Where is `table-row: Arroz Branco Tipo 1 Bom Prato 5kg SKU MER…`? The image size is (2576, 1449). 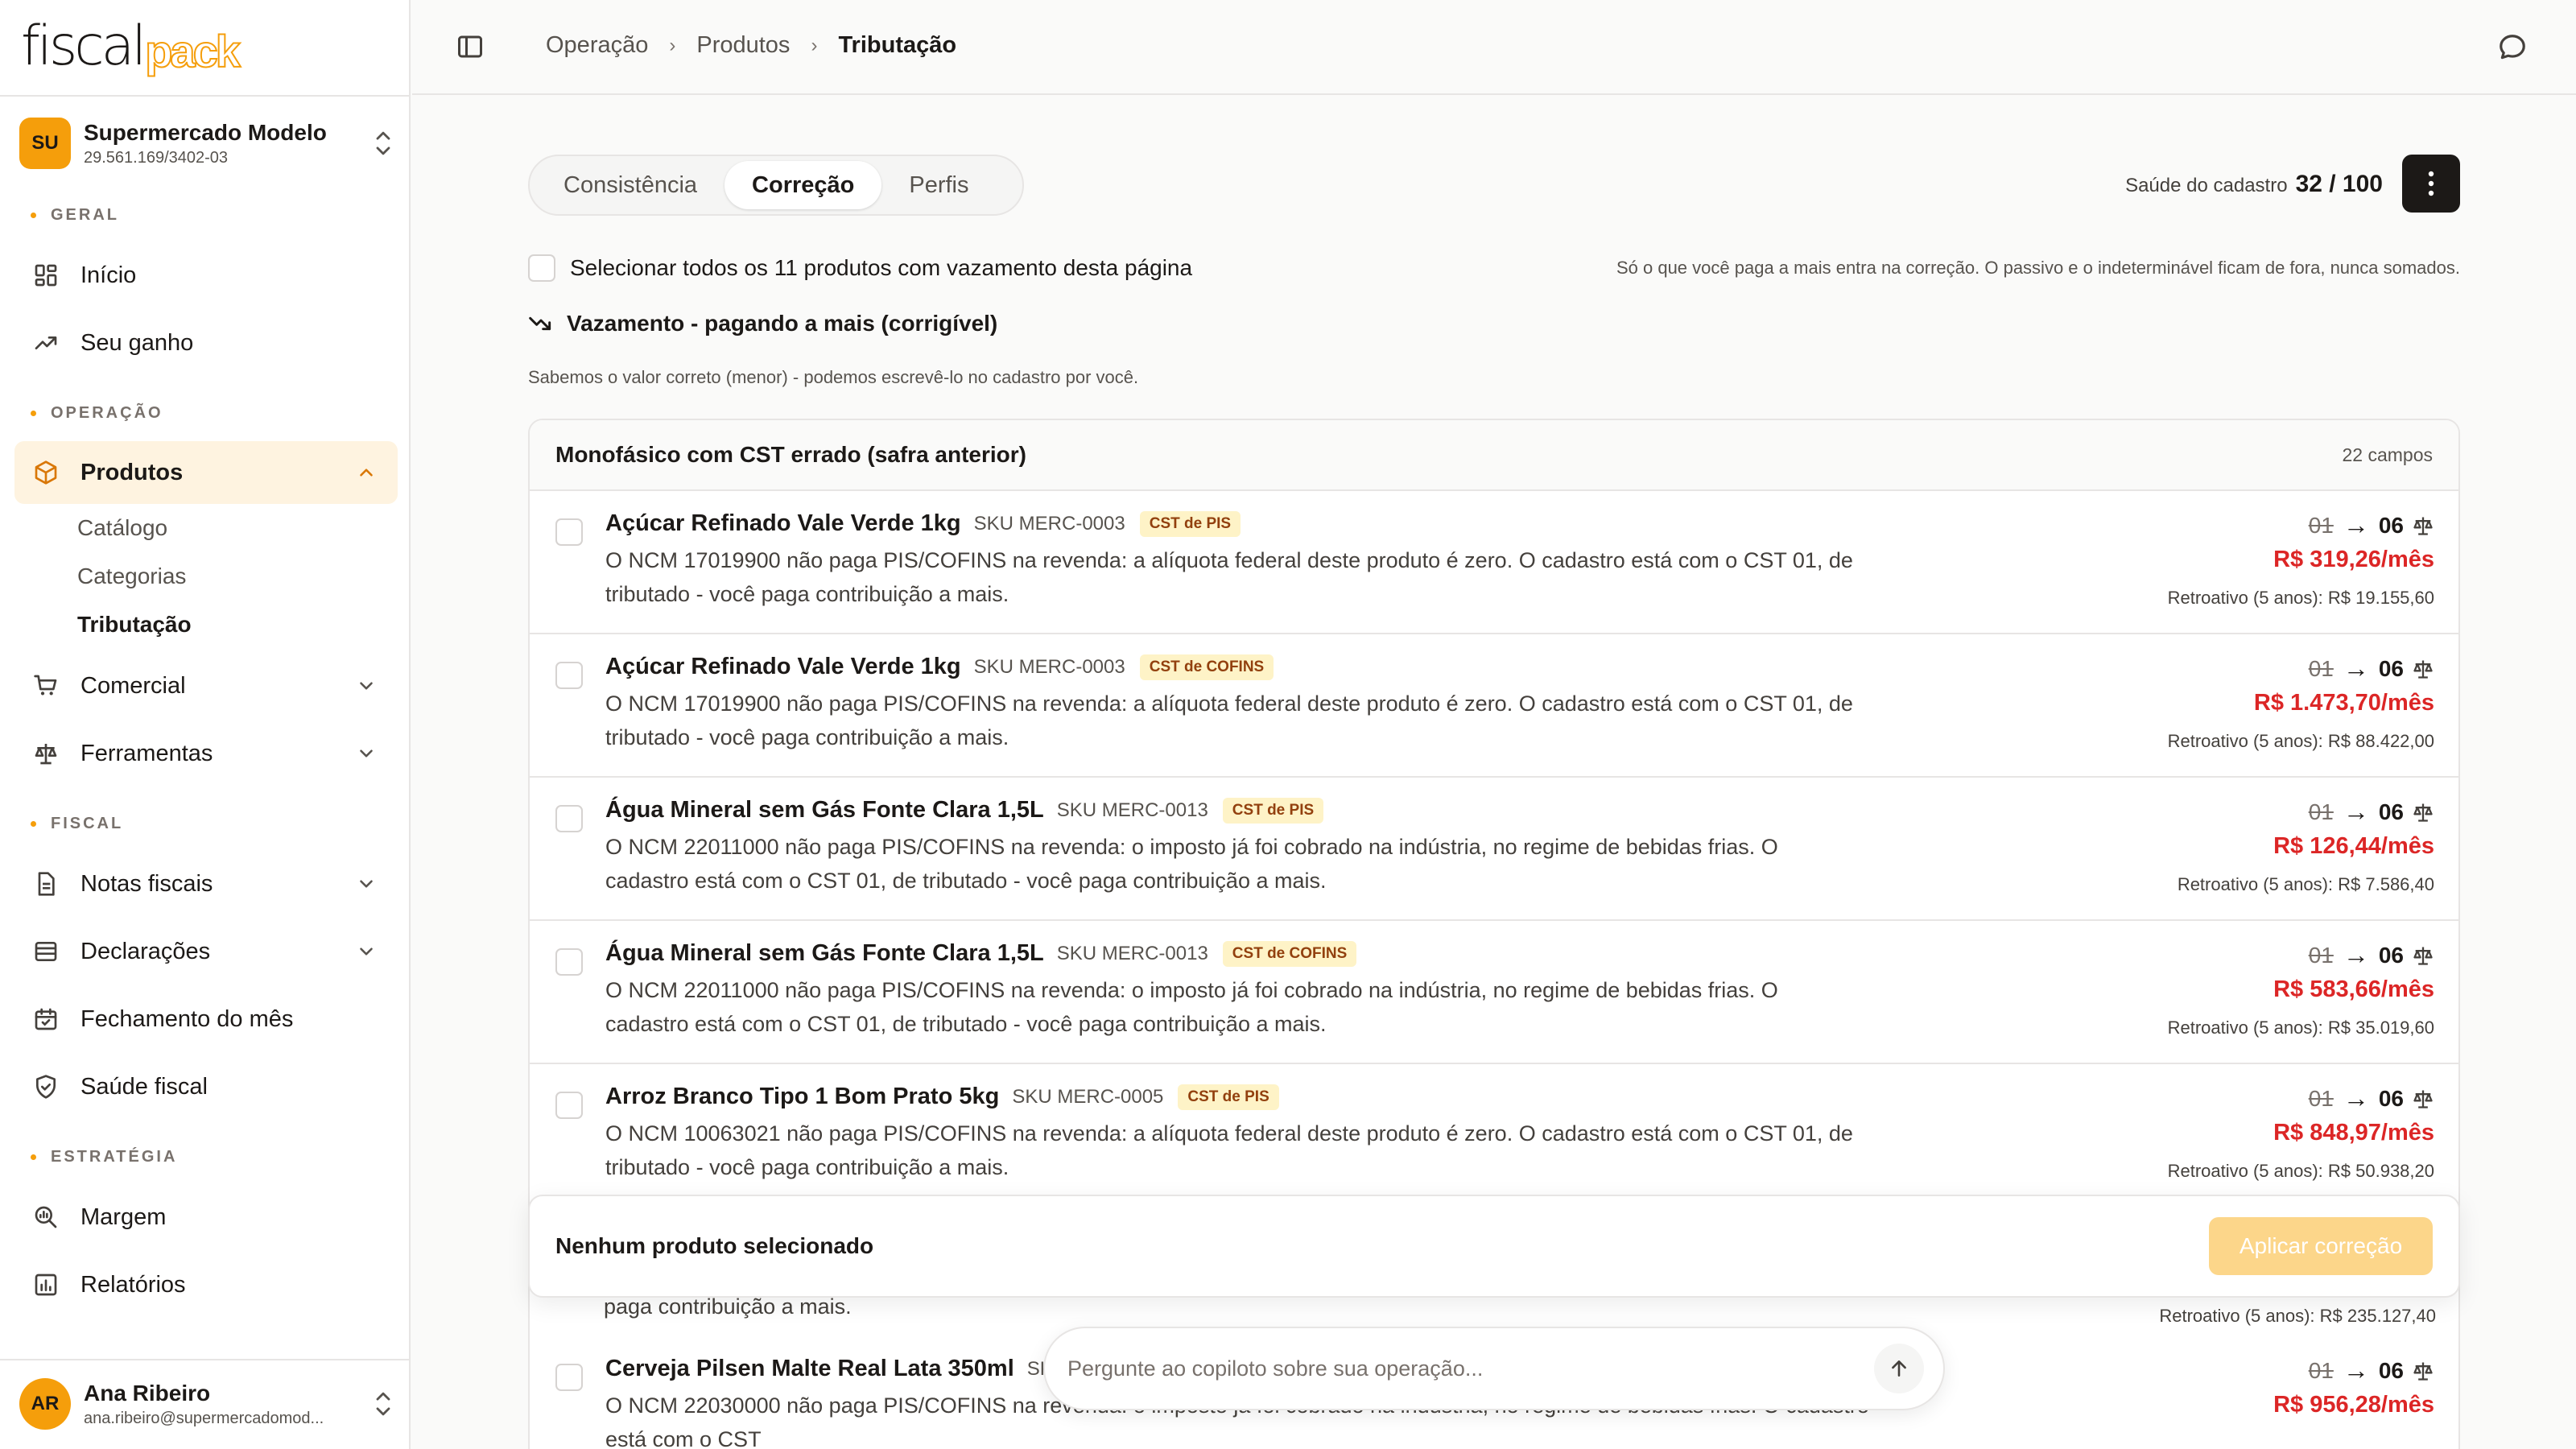 table-row: Arroz Branco Tipo 1 Bom Prato 5kg SKU MER… is located at coordinates (1494, 1136).